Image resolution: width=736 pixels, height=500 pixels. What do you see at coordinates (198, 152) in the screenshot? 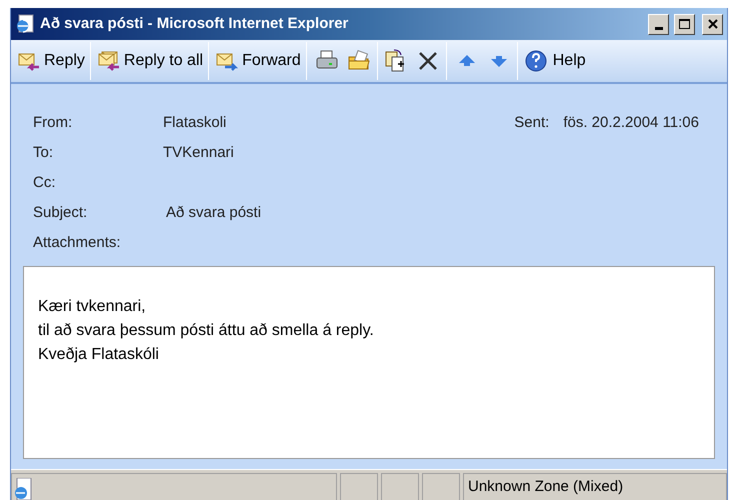
I see `field-value: TVKennari` at bounding box center [198, 152].